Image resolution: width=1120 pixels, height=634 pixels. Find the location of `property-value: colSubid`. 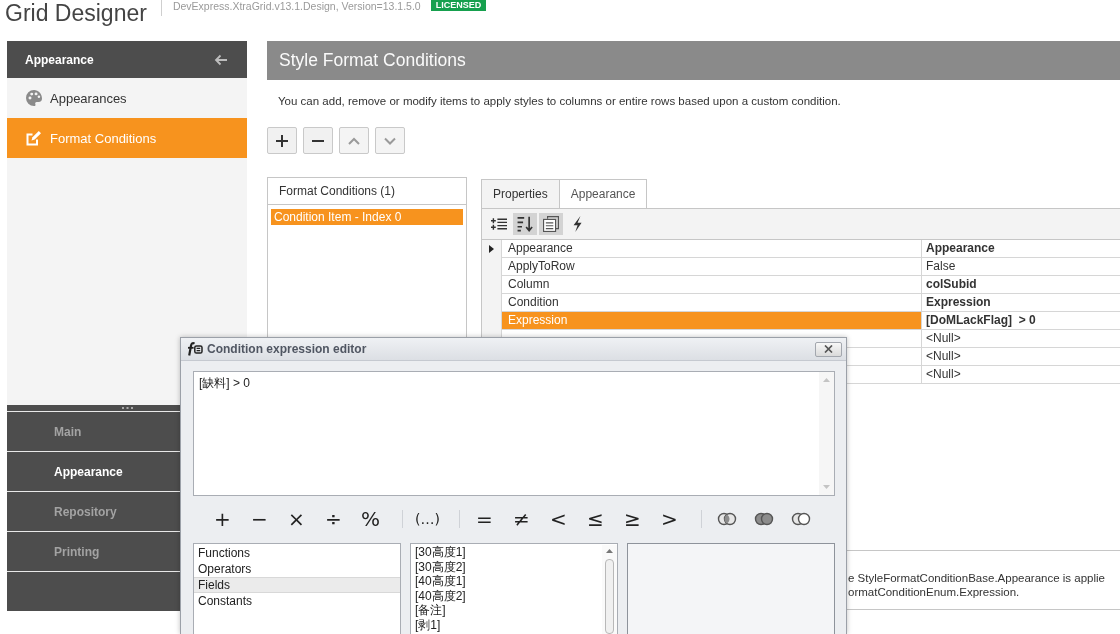

property-value: colSubid is located at coordinates (1020, 285).